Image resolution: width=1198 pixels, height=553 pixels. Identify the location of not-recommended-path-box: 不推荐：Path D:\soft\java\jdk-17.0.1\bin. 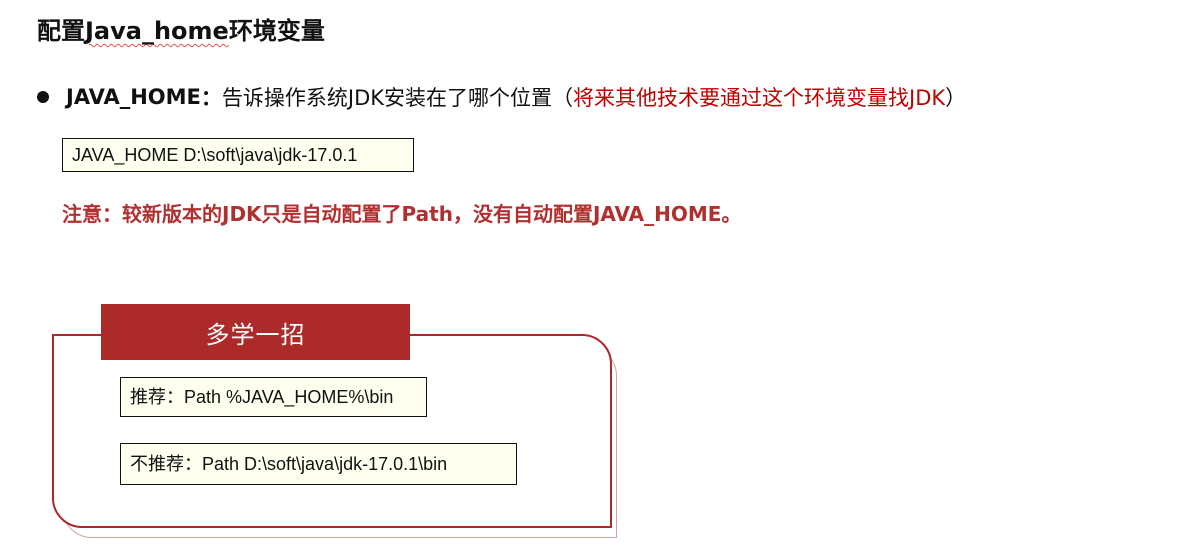
(318, 464).